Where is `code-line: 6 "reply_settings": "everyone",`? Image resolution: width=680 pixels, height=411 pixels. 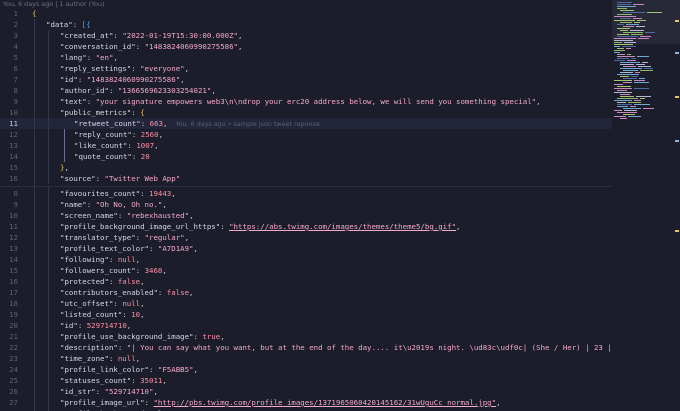 code-line: 6 "reply_settings": "everyone", is located at coordinates (306, 68).